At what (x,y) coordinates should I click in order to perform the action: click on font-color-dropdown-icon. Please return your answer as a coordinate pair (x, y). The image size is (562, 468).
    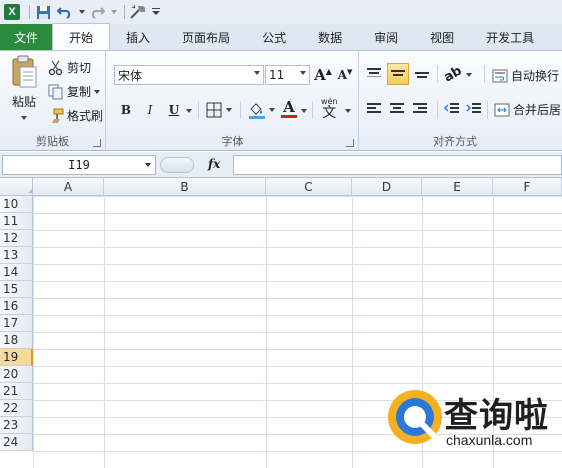
    Looking at the image, I should click on (304, 111).